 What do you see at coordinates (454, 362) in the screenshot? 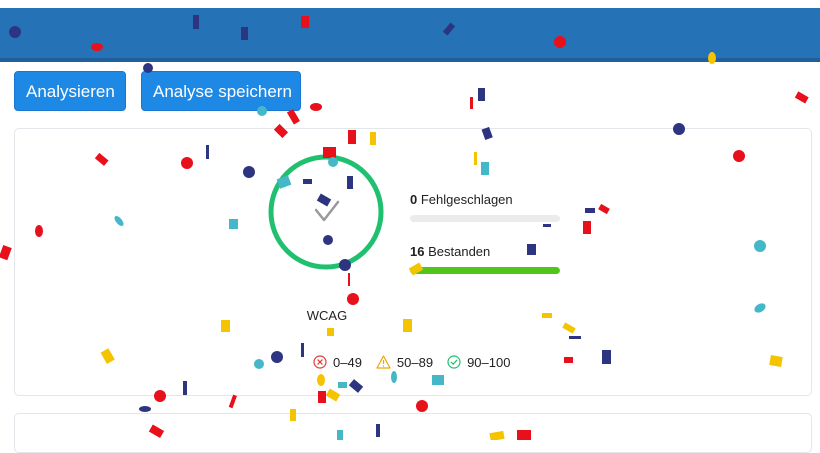
I see `check-circle-icon` at bounding box center [454, 362].